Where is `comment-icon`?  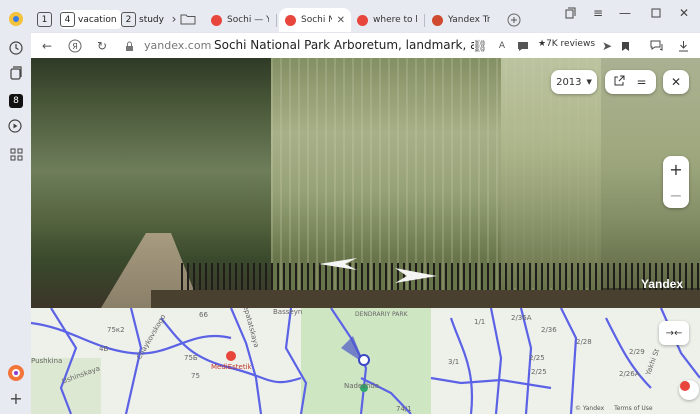 comment-icon is located at coordinates (523, 46).